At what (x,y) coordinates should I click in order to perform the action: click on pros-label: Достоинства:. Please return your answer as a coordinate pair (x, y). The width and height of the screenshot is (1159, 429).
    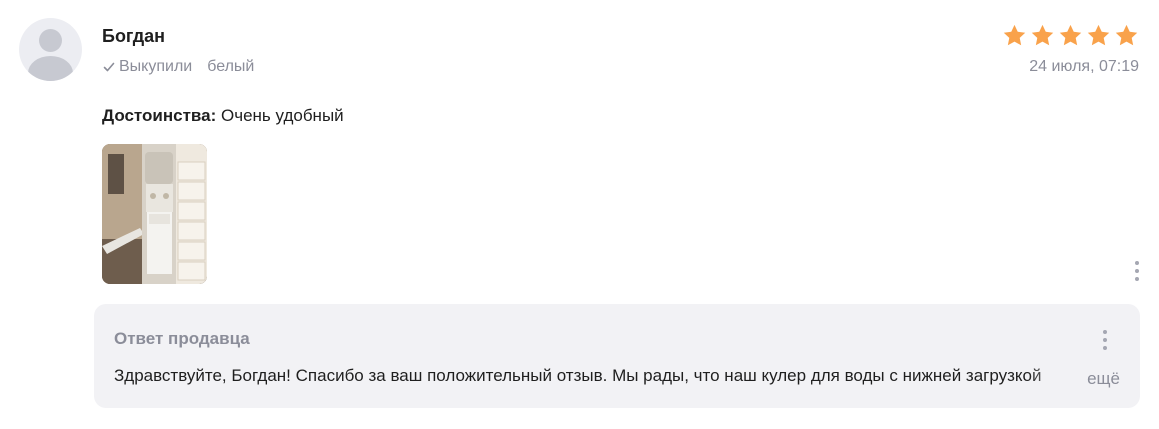
    Looking at the image, I should click on (159, 115).